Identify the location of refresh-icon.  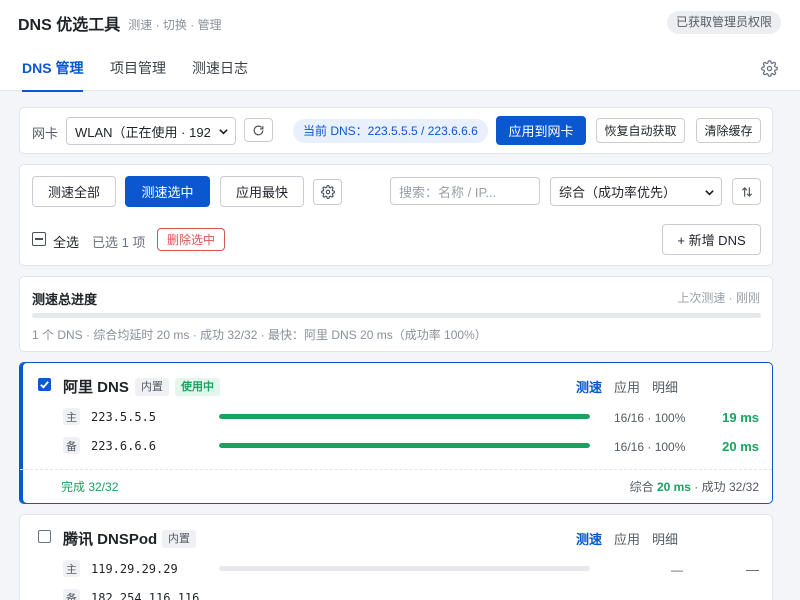
(258, 130).